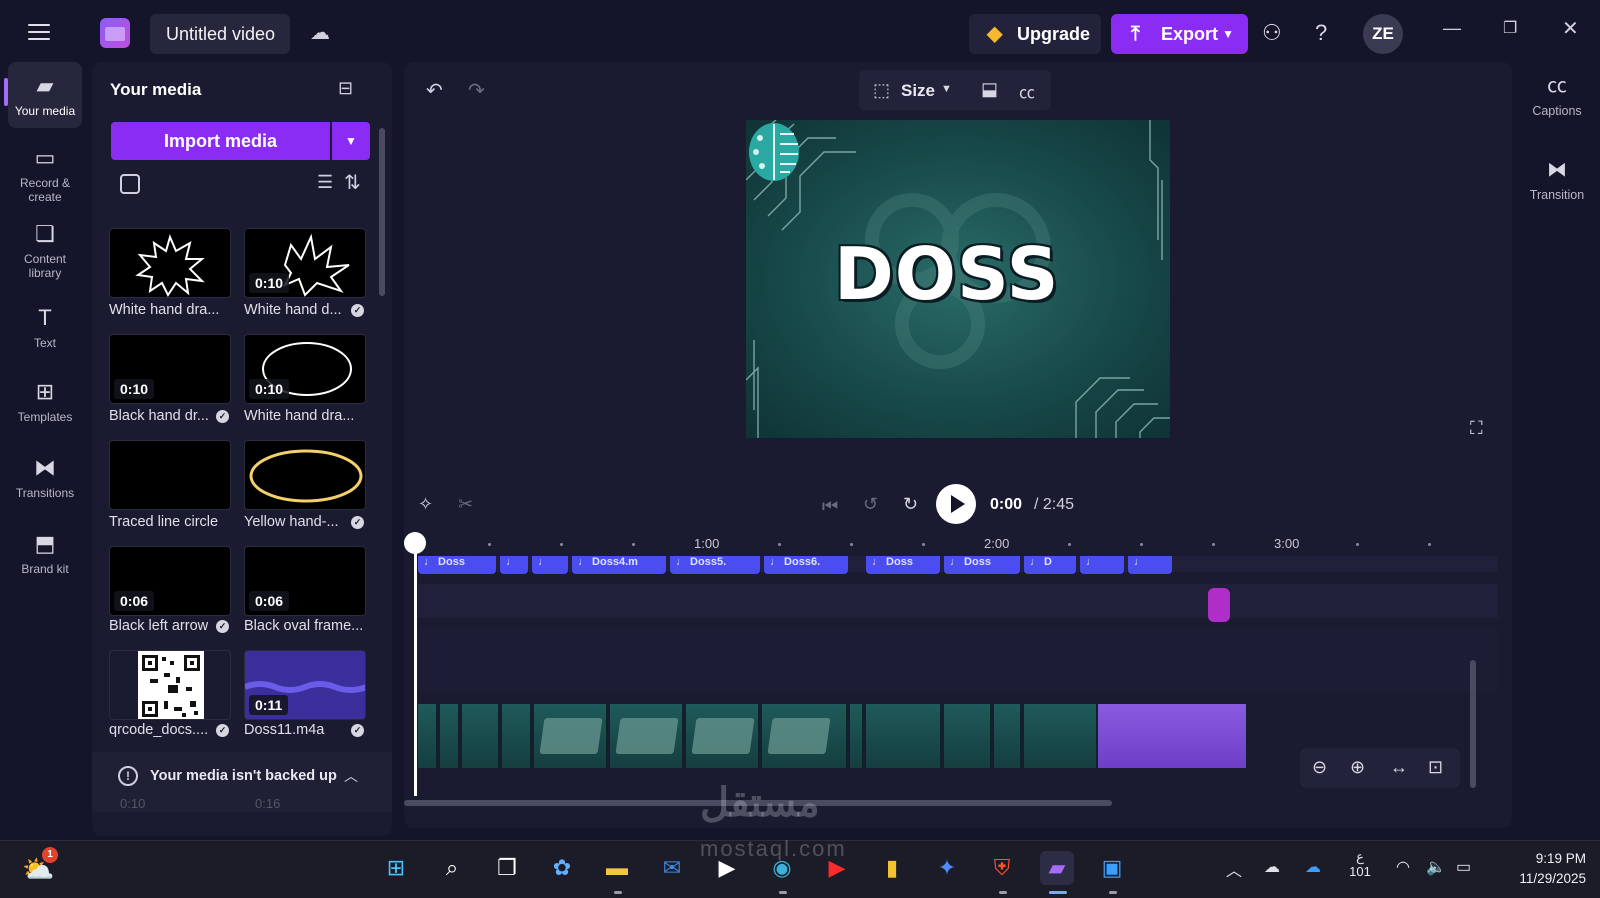 This screenshot has width=1600, height=898. Describe the element at coordinates (1383, 34) in the screenshot. I see `avatar: ZE` at that location.